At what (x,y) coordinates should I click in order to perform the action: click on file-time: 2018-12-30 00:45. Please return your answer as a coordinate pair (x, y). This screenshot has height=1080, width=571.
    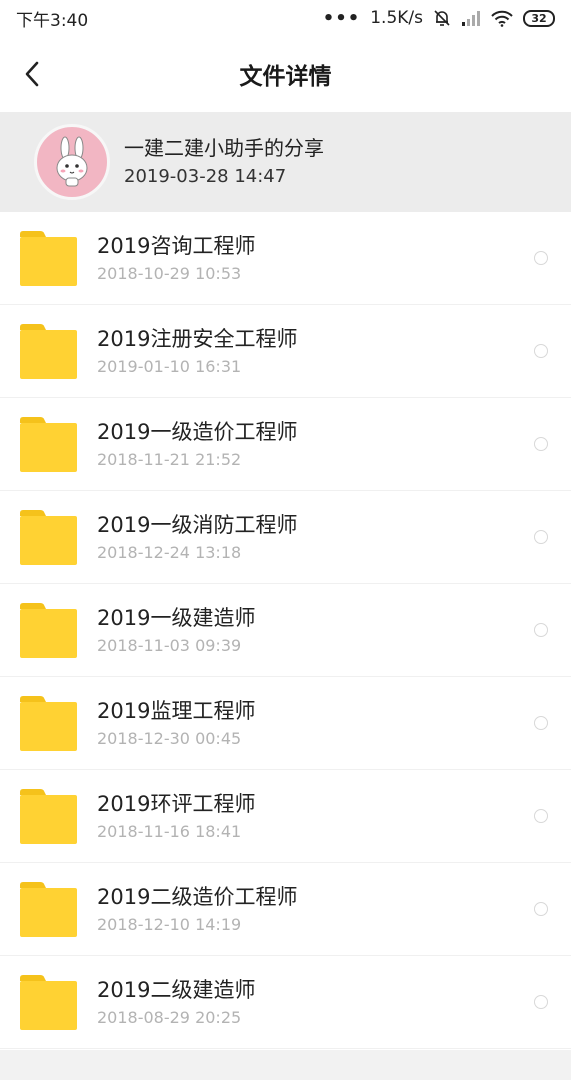
    Looking at the image, I should click on (169, 738).